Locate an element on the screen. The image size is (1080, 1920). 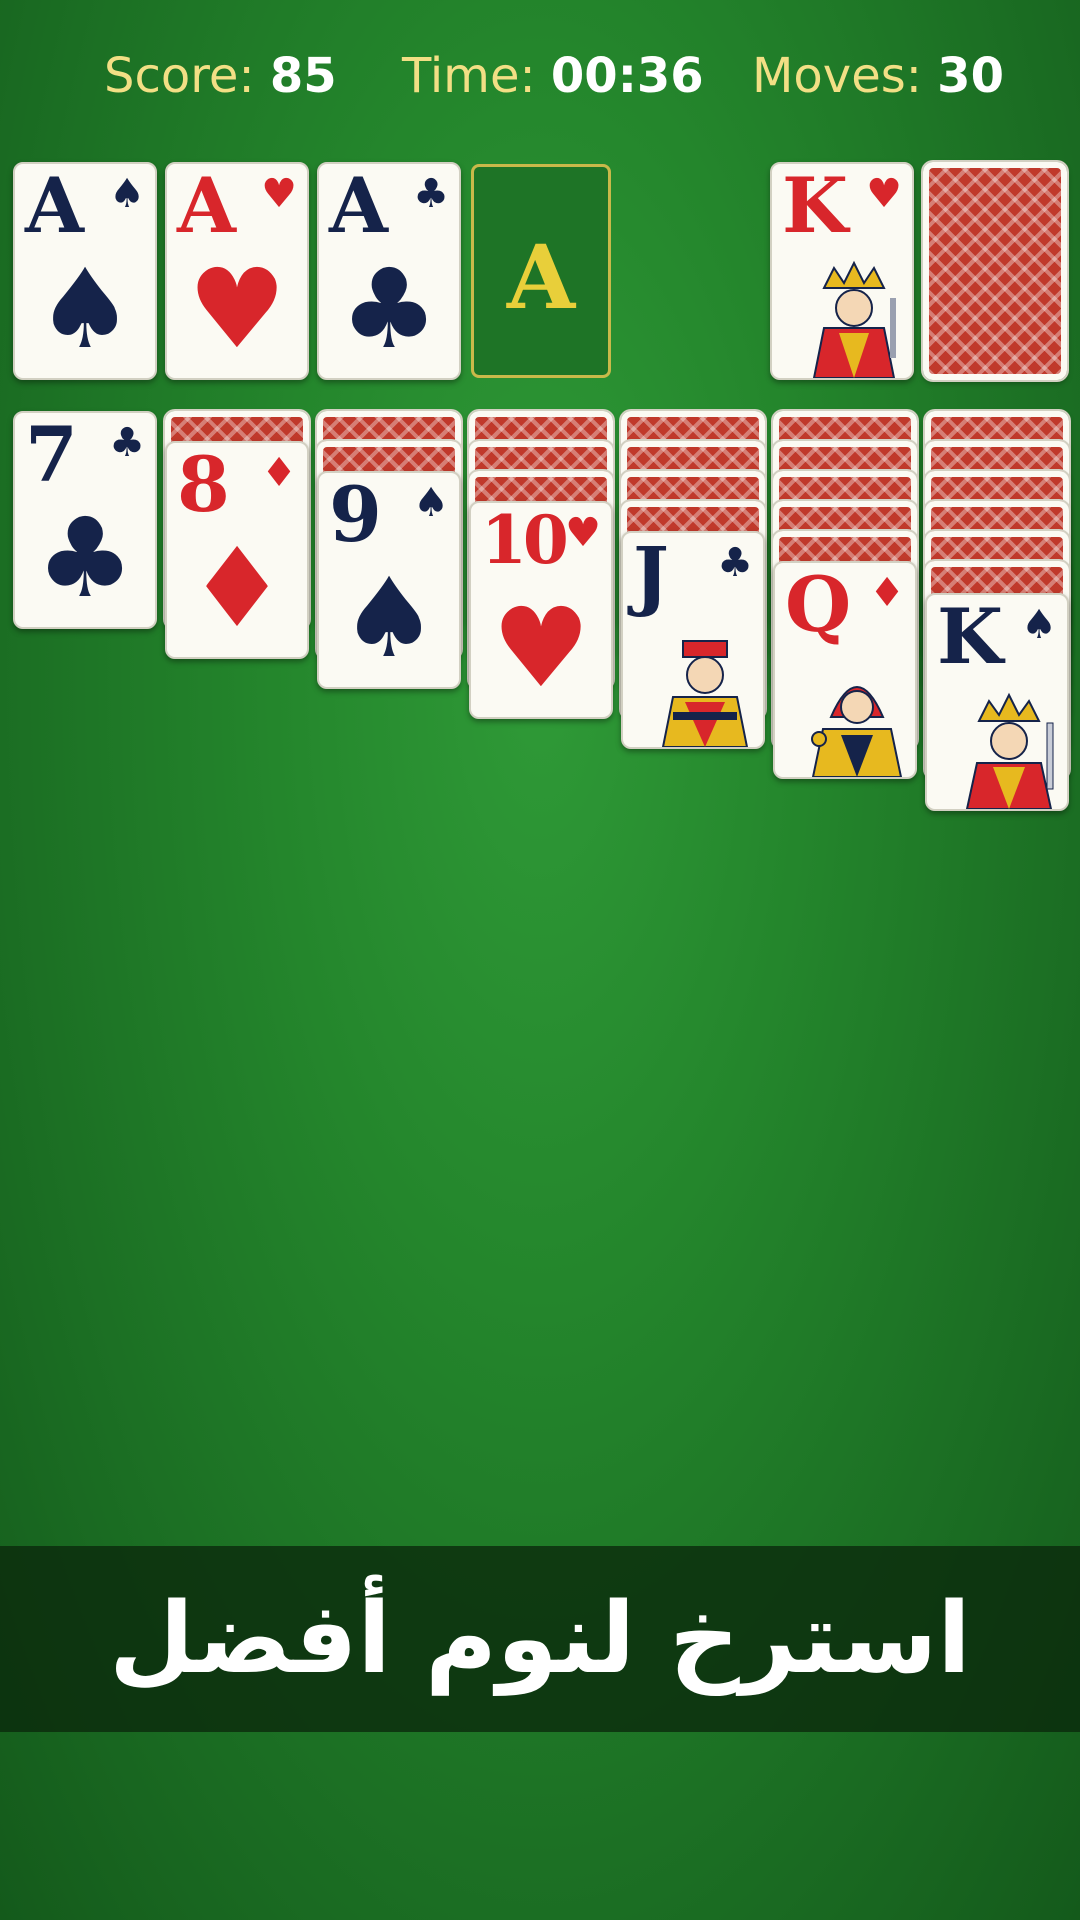
tableau-column-3-top-card: 9 ♠ ♠ is located at coordinates (389, 580).